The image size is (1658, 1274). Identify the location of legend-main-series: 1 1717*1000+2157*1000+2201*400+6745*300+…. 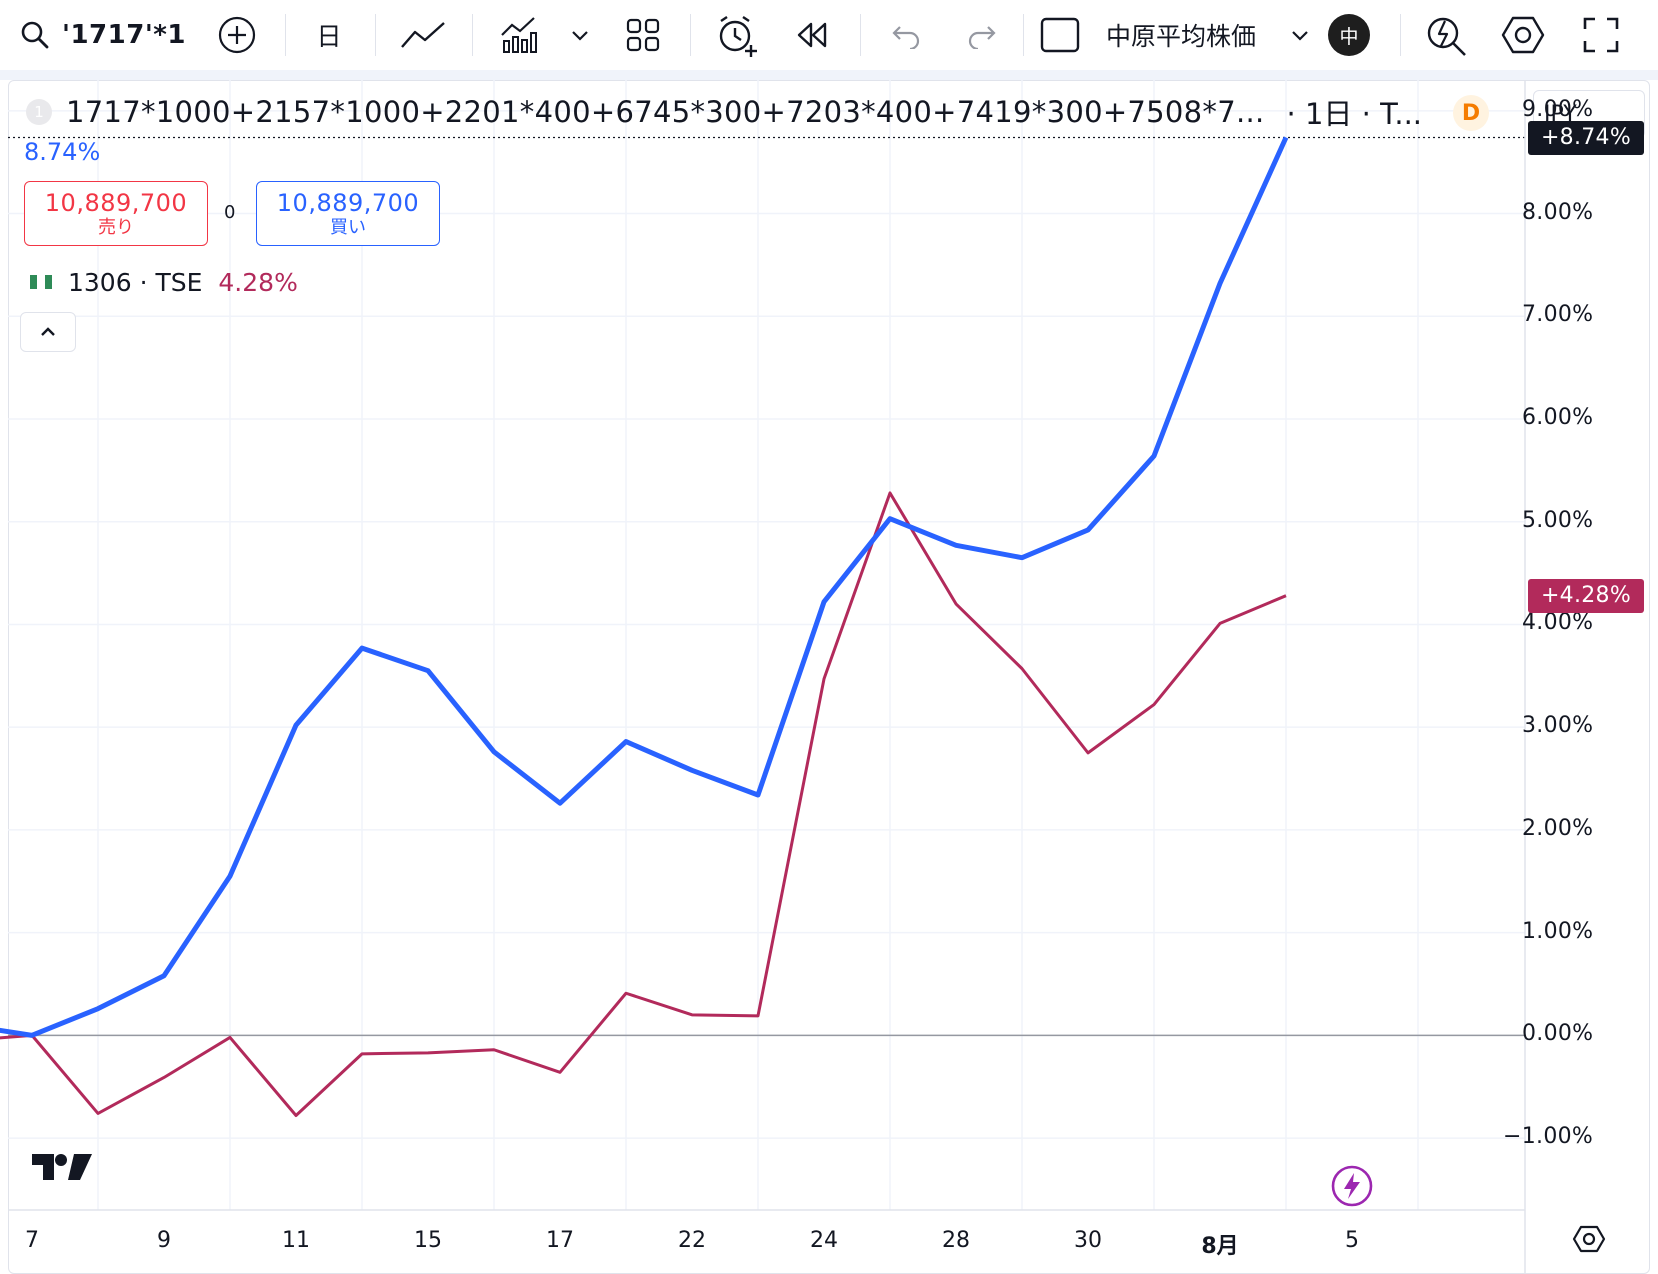
(724, 112).